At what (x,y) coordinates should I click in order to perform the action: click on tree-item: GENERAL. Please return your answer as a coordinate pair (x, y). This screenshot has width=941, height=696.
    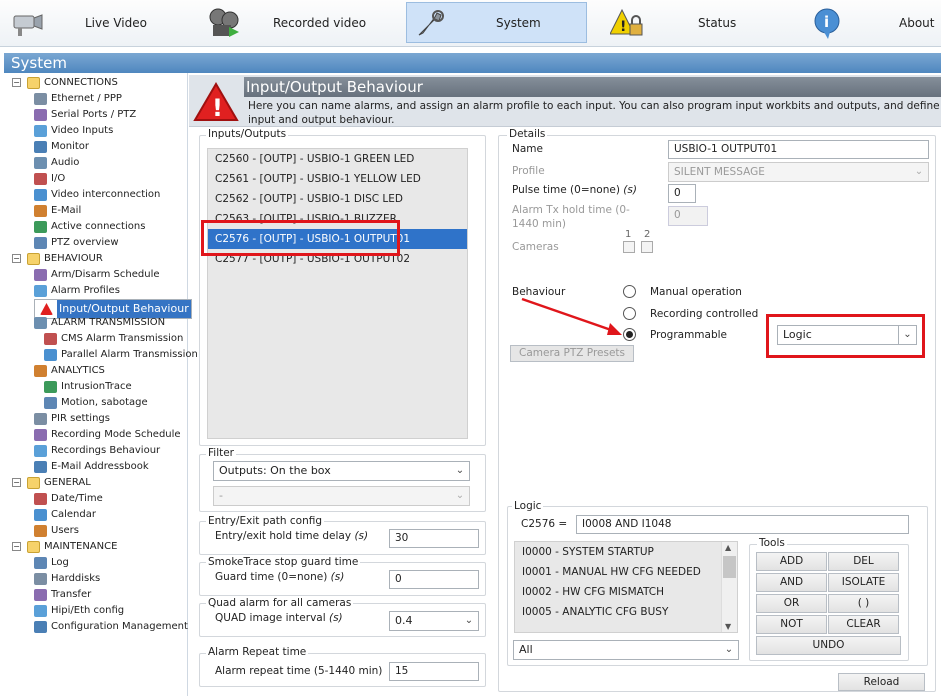
    Looking at the image, I should click on (59, 482).